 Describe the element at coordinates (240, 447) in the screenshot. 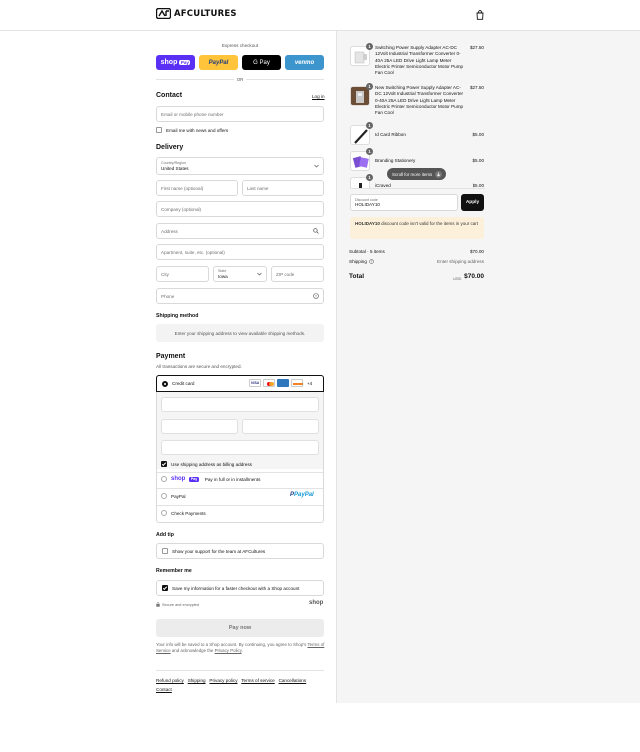

I see `card-name-field` at that location.